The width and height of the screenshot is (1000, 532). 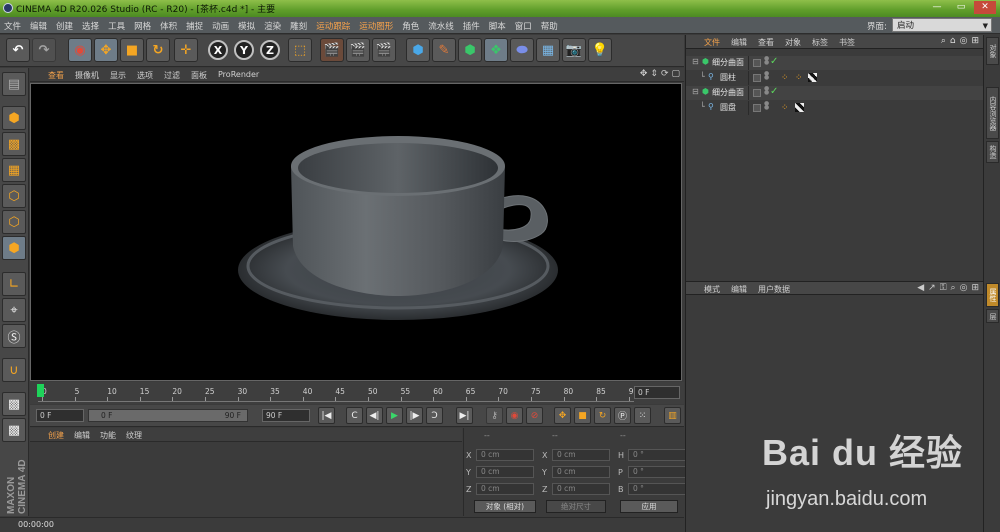 I want to click on search-icon: ⌕, so click(x=953, y=288).